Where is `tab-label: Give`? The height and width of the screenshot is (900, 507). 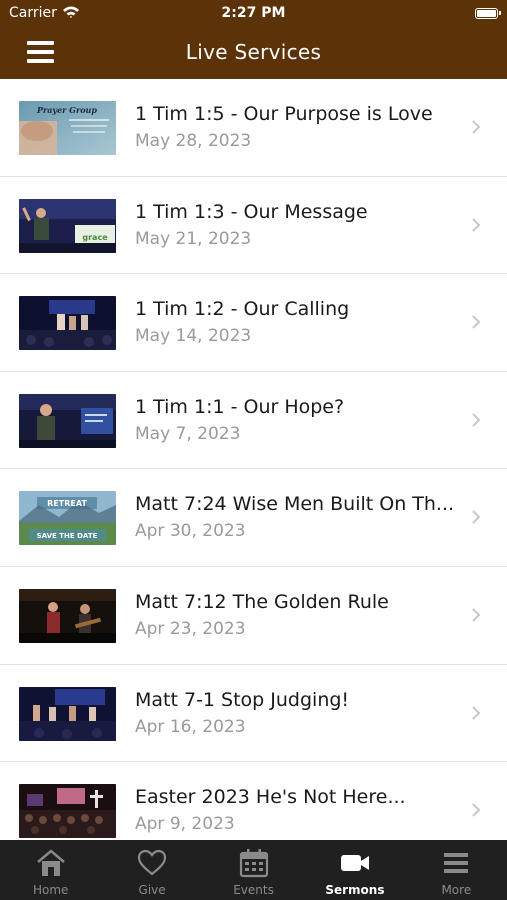
tab-label: Give is located at coordinates (152, 890).